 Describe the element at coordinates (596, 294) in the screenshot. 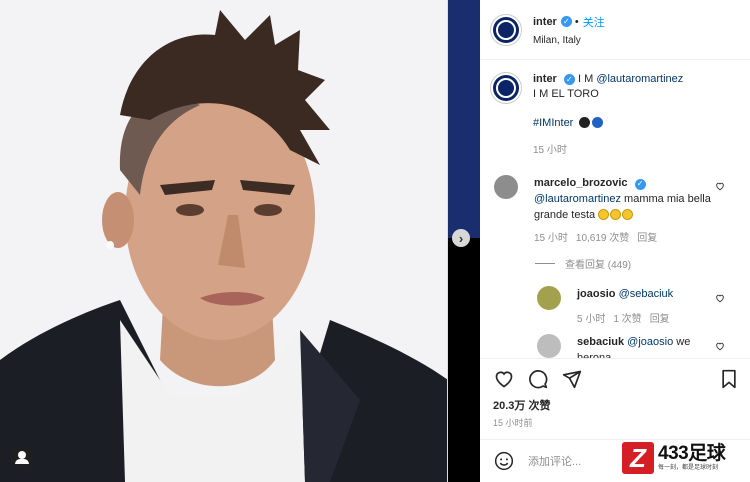

I see `comment-username: joaosio` at that location.